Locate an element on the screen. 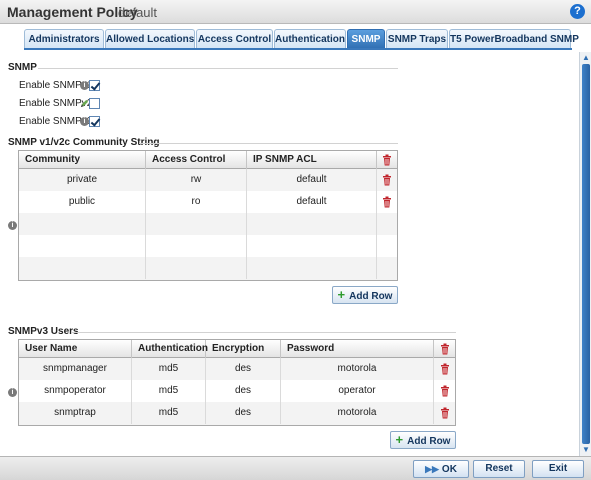 The height and width of the screenshot is (480, 591). help-icon: ? is located at coordinates (577, 11).